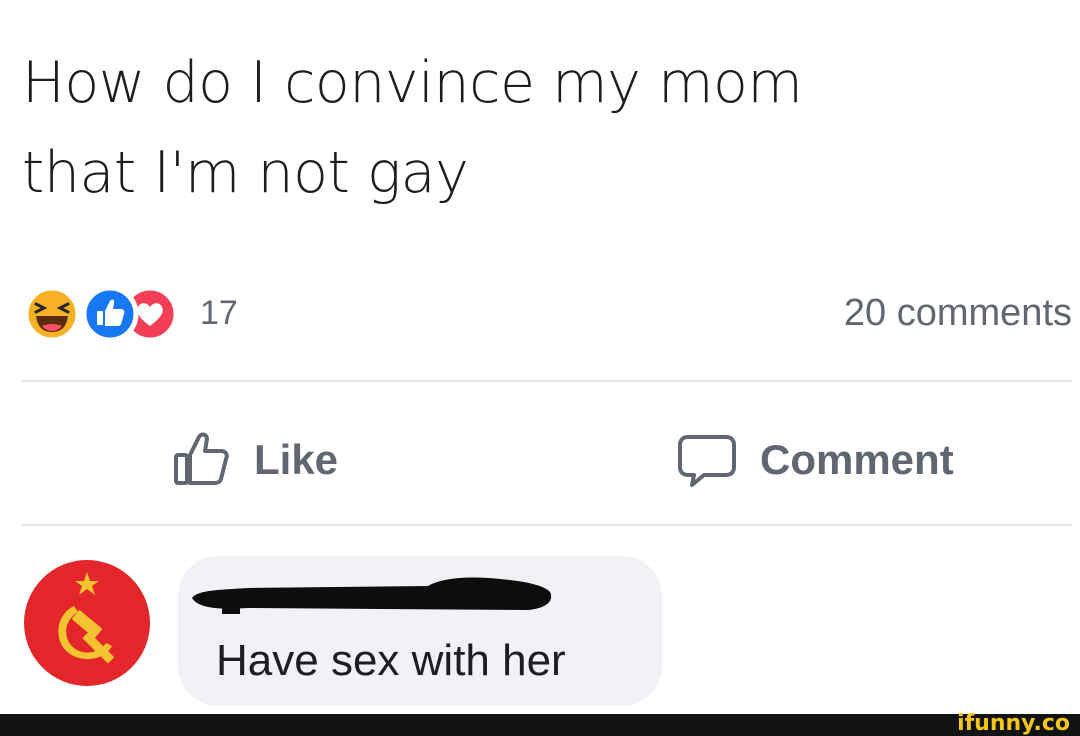 This screenshot has width=1080, height=736. What do you see at coordinates (958, 313) in the screenshot?
I see `comments-count-link: 20 comments` at bounding box center [958, 313].